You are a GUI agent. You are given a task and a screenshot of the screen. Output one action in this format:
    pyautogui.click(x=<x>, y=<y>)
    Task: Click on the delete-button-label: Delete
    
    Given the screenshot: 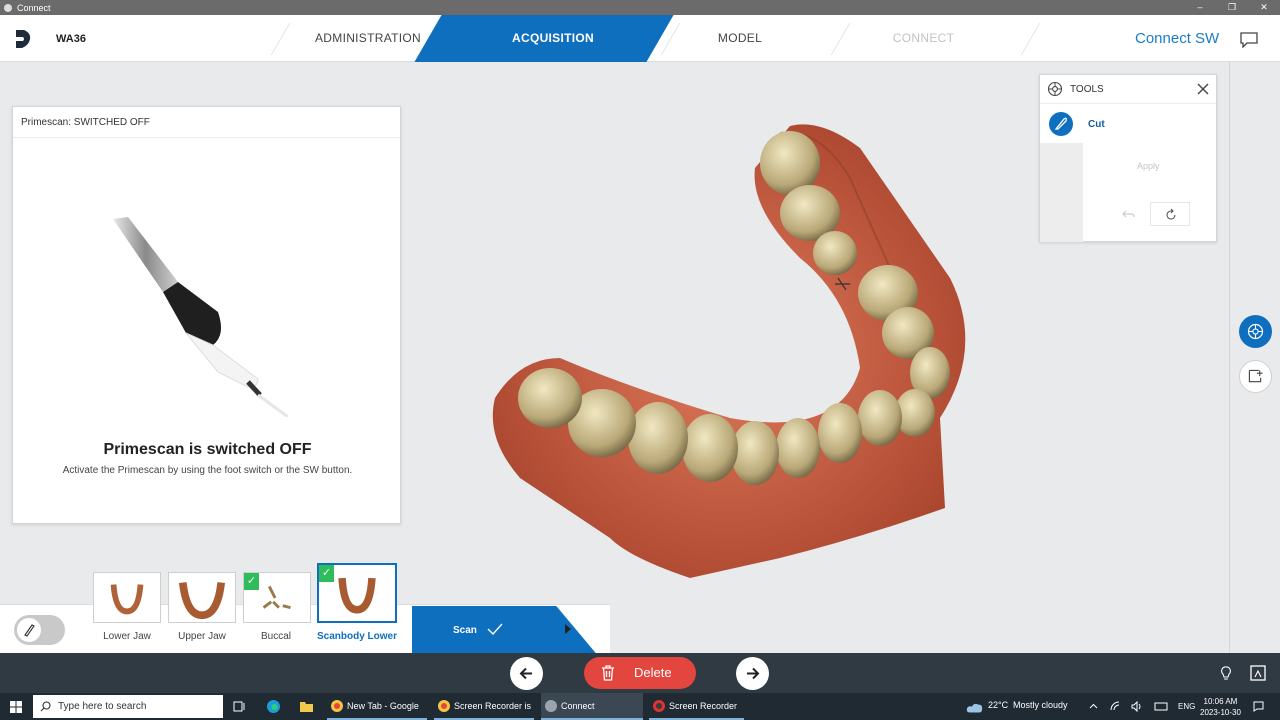 What is the action you would take?
    pyautogui.click(x=653, y=672)
    